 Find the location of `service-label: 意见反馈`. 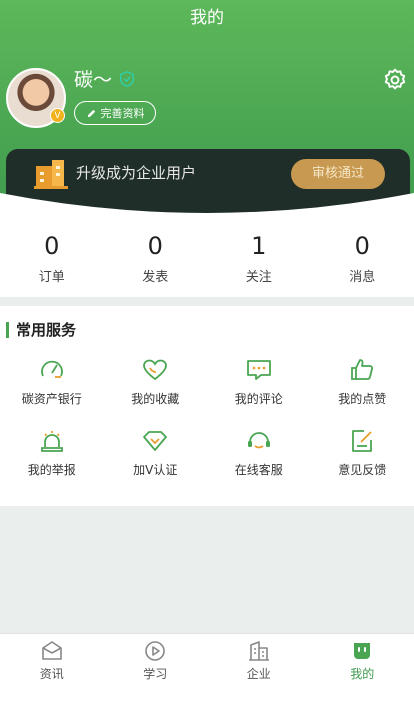

service-label: 意见反馈 is located at coordinates (362, 470).